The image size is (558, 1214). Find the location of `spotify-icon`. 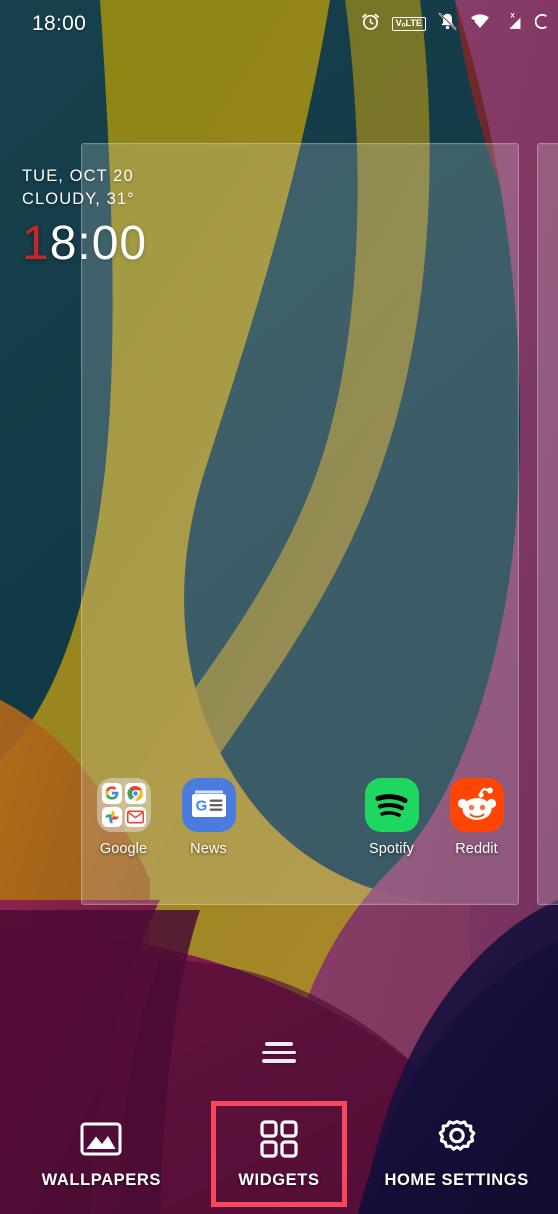

spotify-icon is located at coordinates (391, 805).